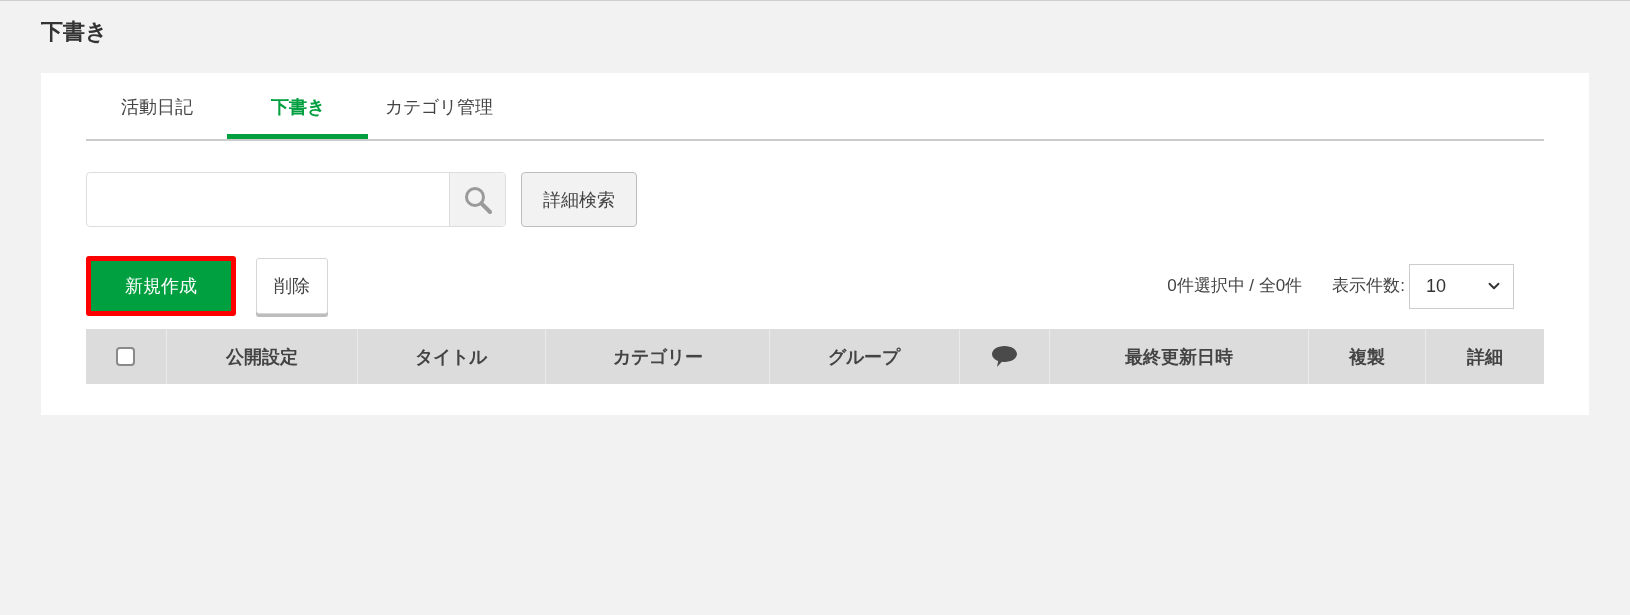 This screenshot has width=1630, height=615. I want to click on advanced-search-button: 詳細検索, so click(579, 199).